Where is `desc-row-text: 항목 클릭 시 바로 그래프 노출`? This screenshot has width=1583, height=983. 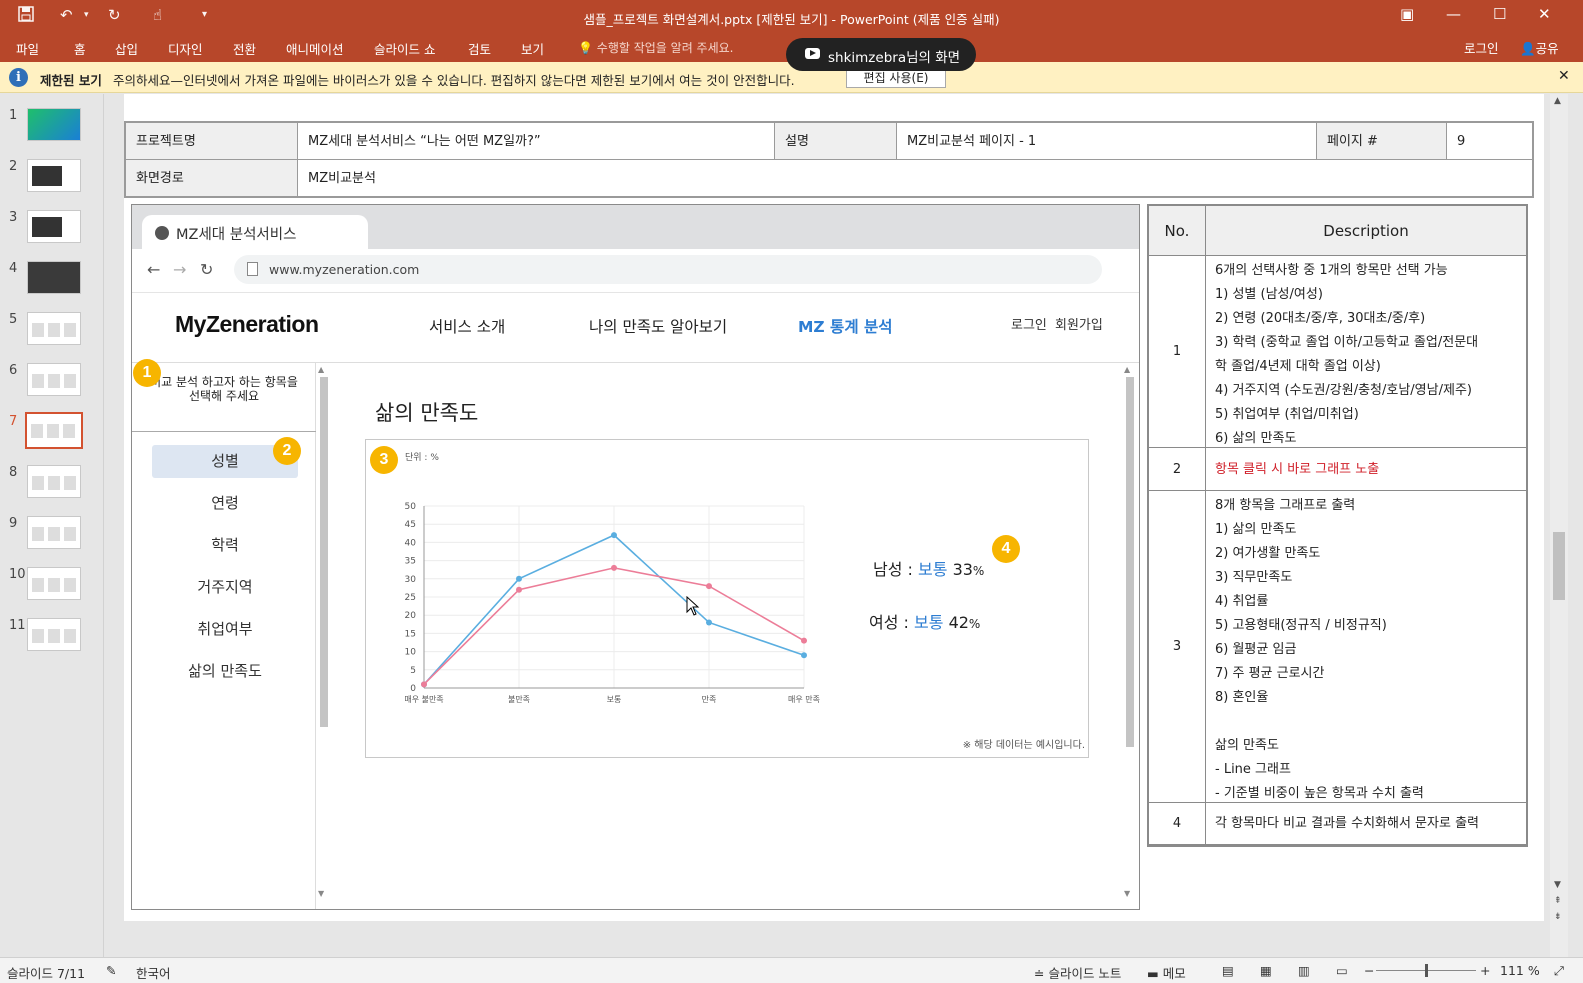
desc-row-text: 항목 클릭 시 바로 그래프 노출 is located at coordinates (1366, 469).